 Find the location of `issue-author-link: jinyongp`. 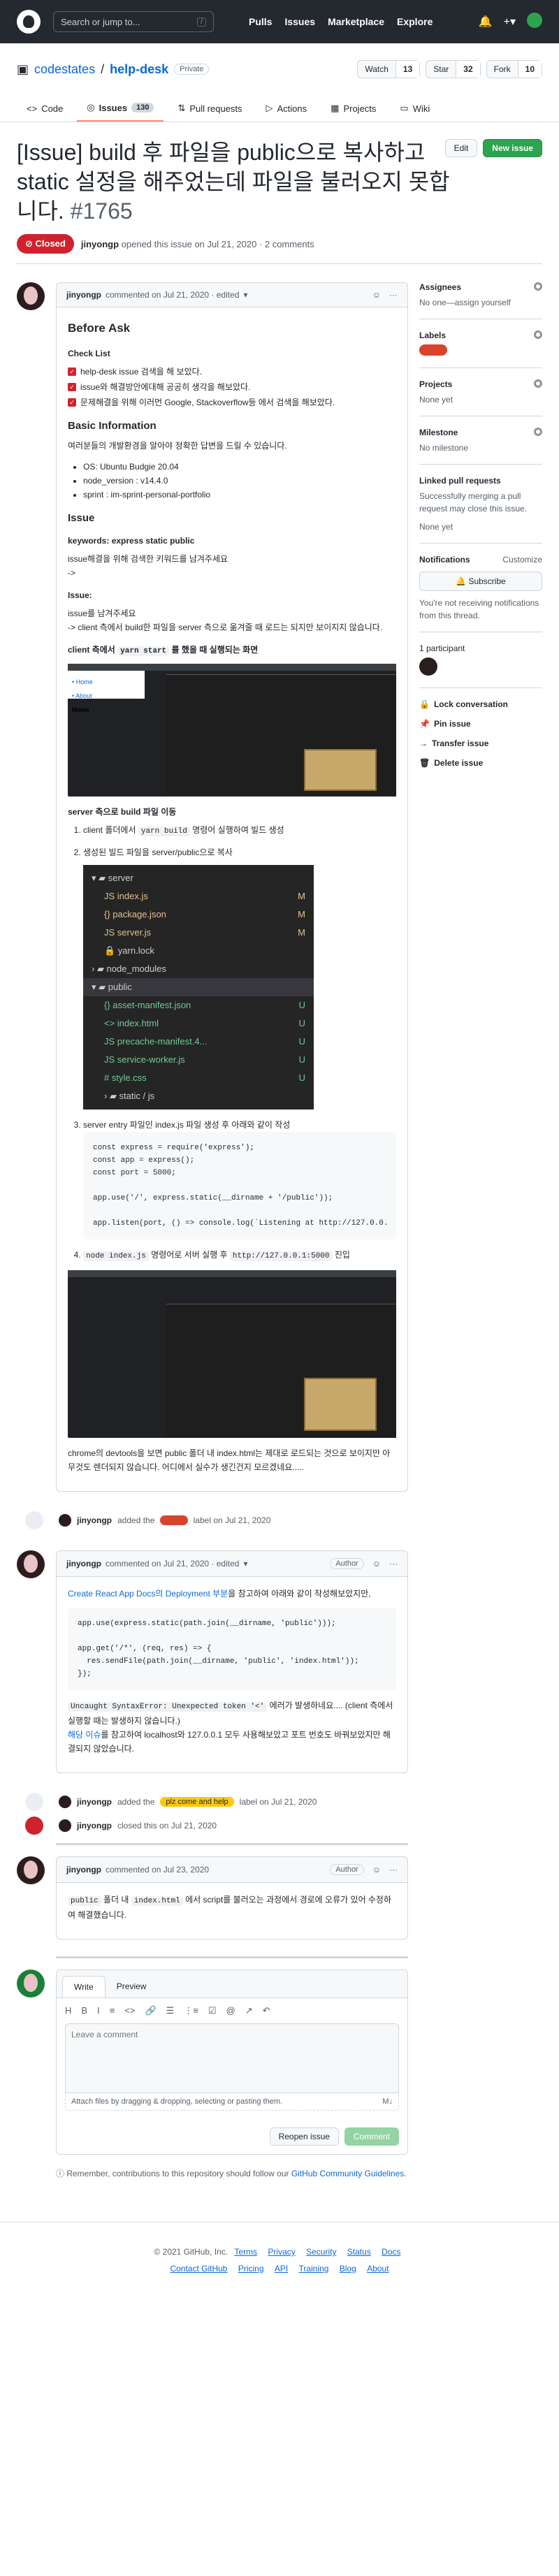

issue-author-link: jinyongp is located at coordinates (100, 244).